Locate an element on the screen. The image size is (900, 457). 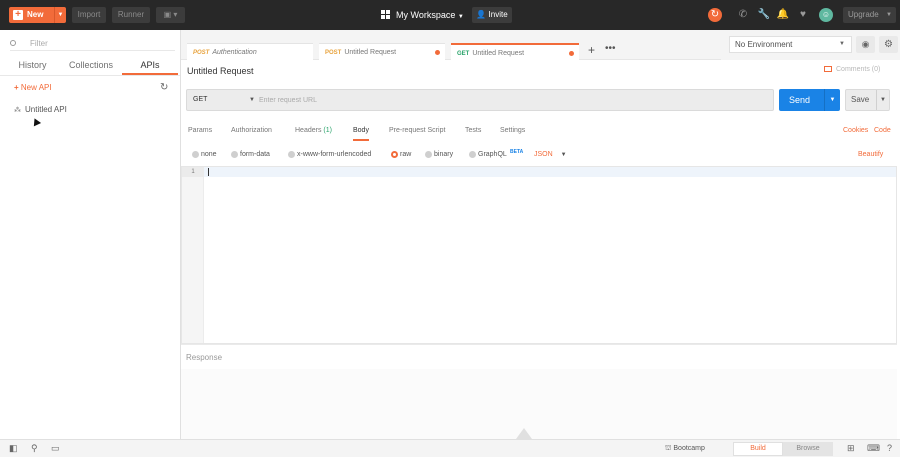
radio-label: binary is located at coordinates (444, 154).